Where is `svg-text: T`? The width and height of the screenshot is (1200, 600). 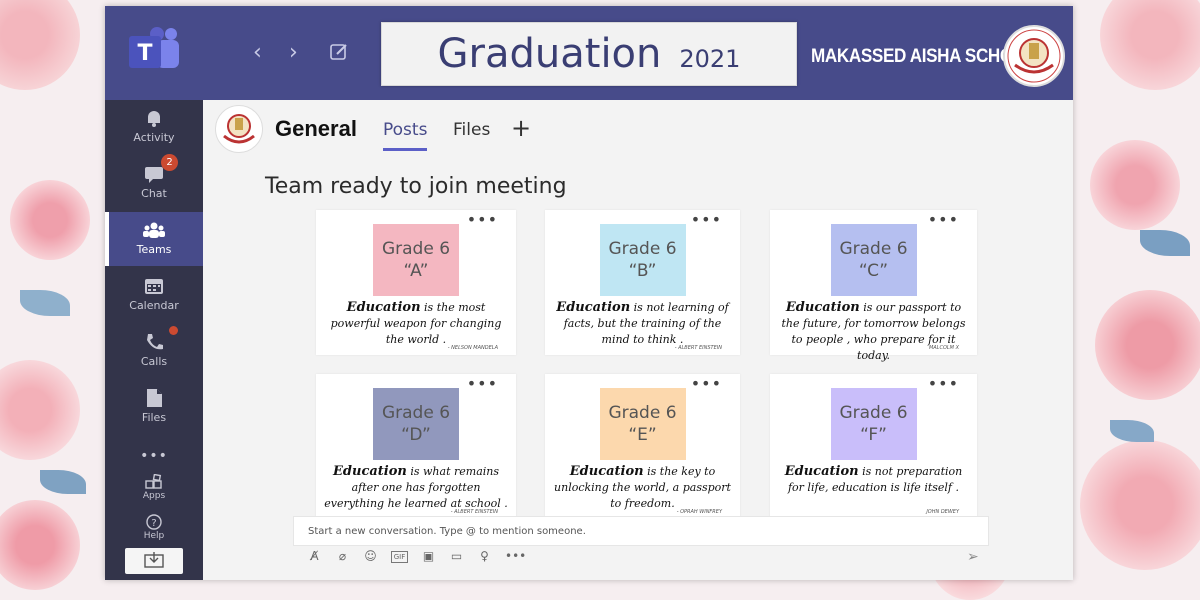 svg-text: T is located at coordinates (144, 53).